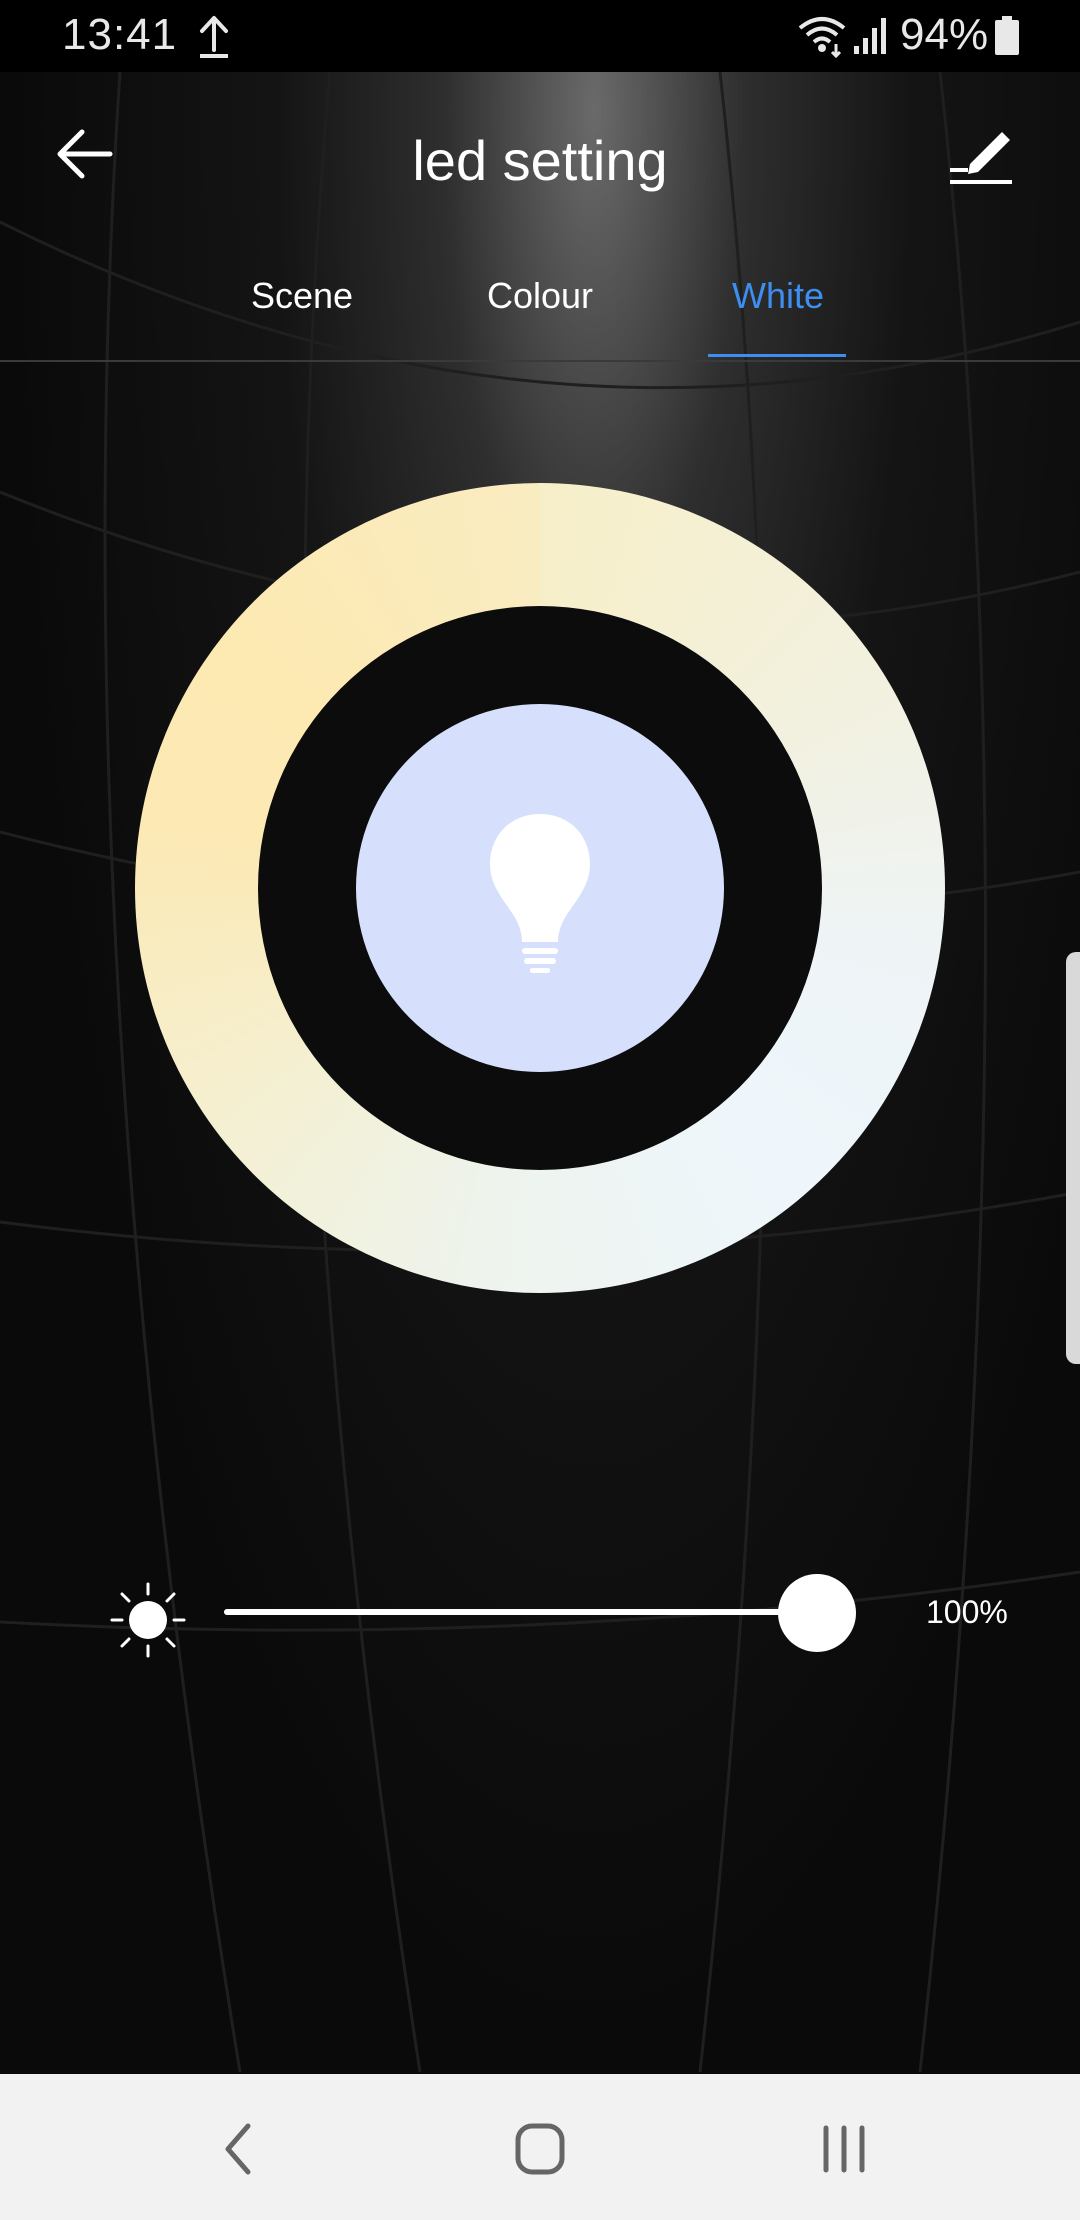  What do you see at coordinates (967, 1612) in the screenshot?
I see `brightness-value: 100%` at bounding box center [967, 1612].